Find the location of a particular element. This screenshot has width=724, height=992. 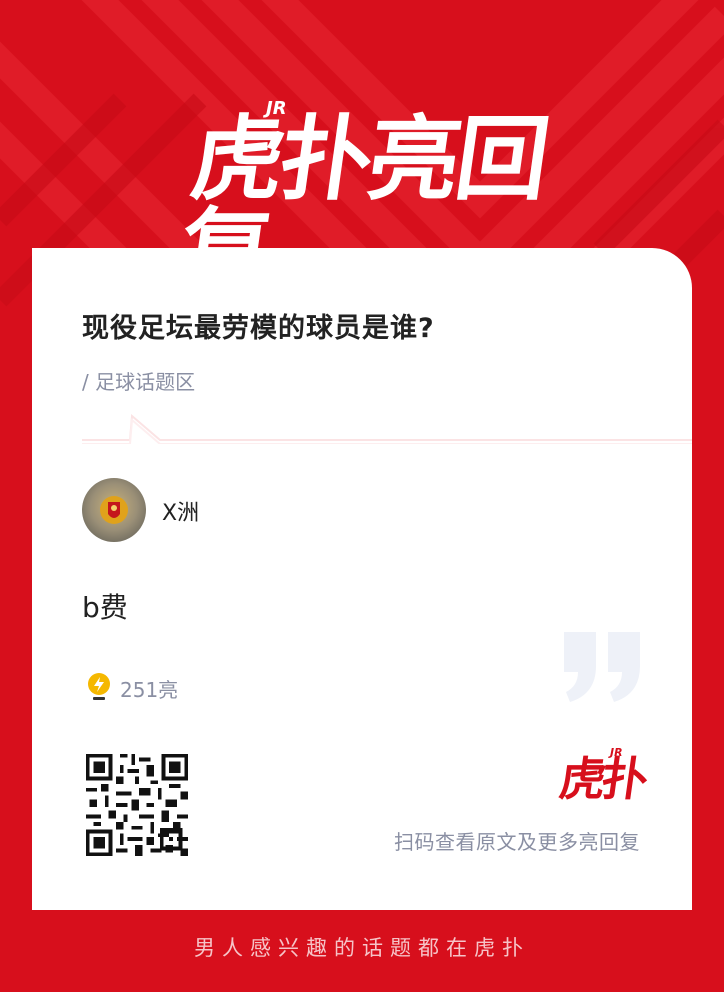

avatar-image is located at coordinates (114, 510).